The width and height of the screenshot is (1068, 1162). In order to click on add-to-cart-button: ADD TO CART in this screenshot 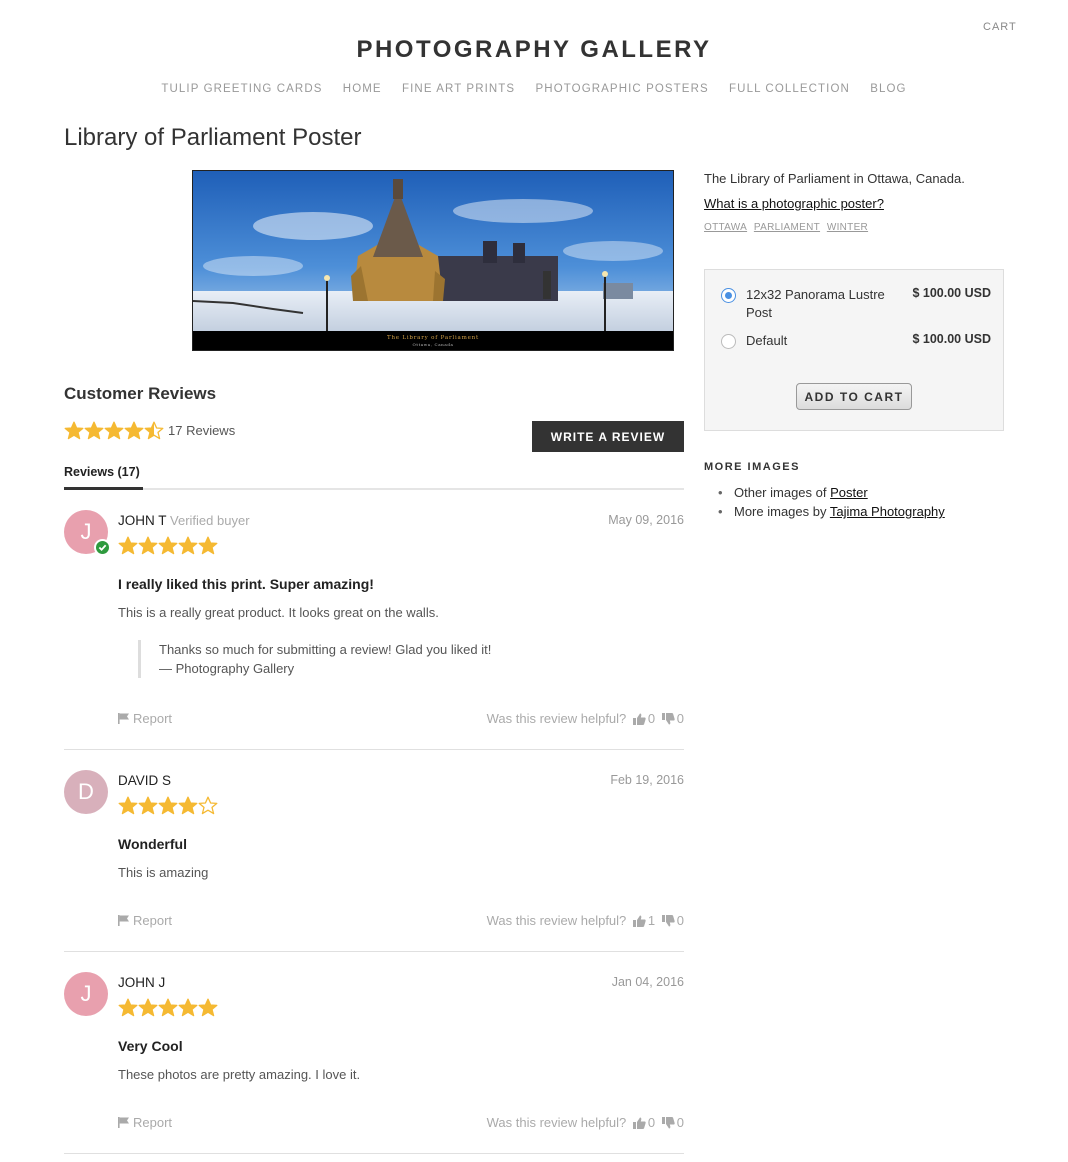, I will do `click(854, 396)`.